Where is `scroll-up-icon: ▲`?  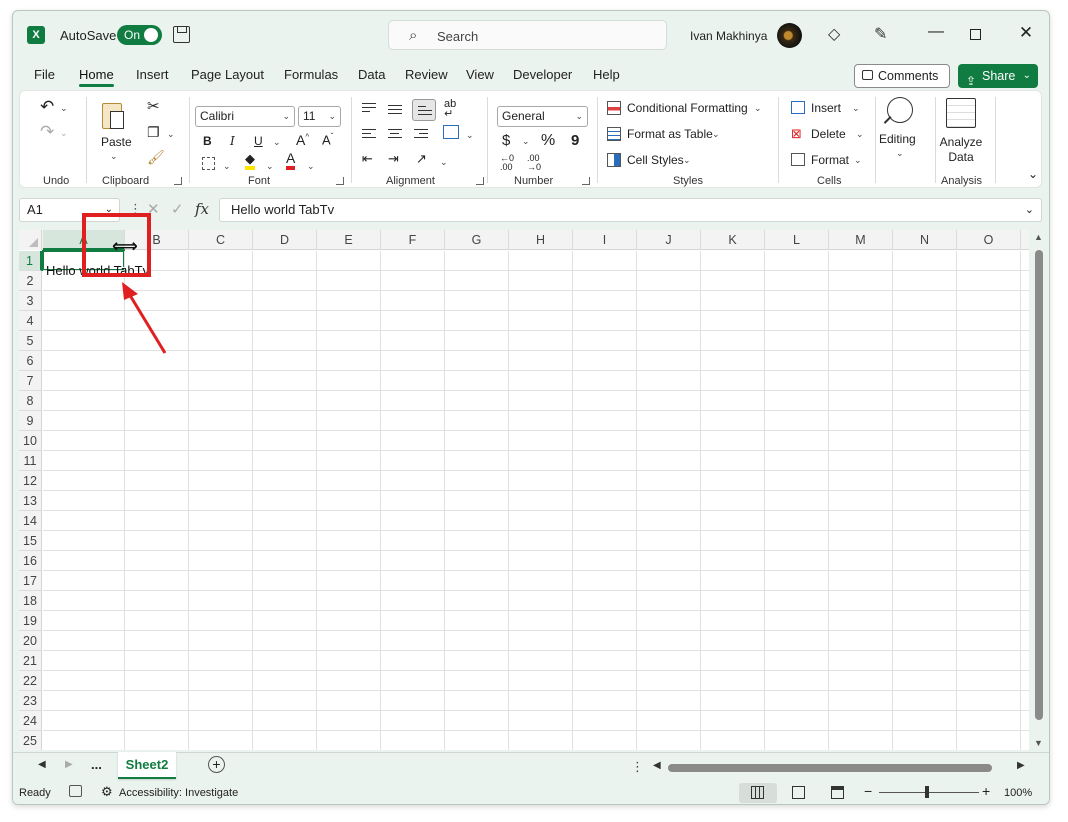 scroll-up-icon: ▲ is located at coordinates (1038, 237).